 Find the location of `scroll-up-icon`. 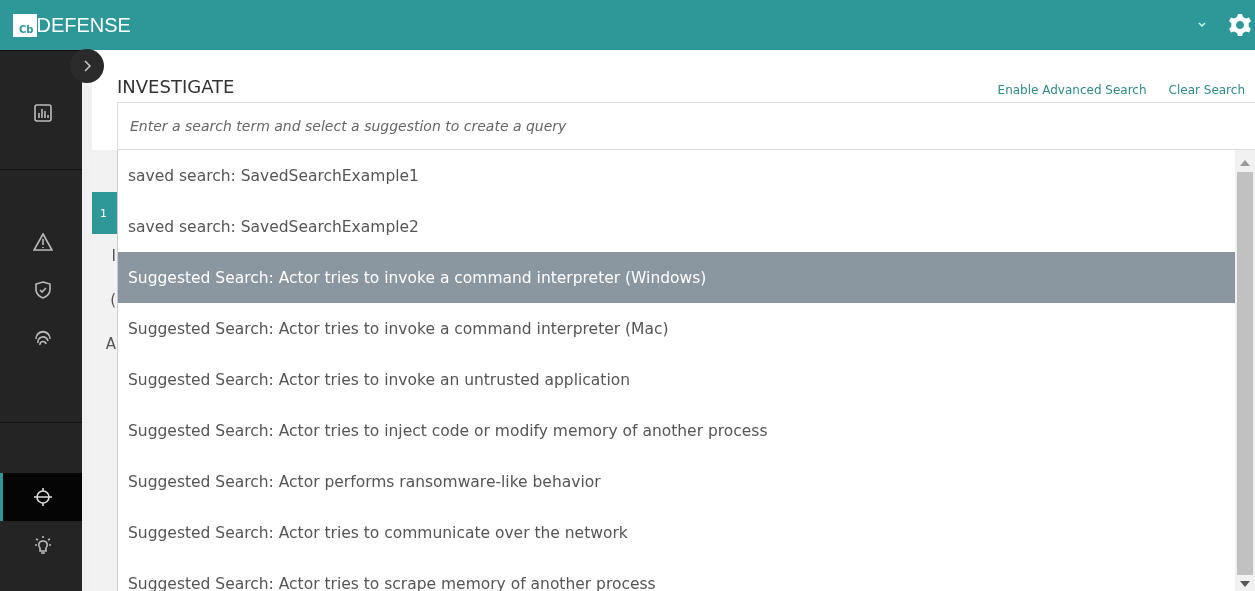

scroll-up-icon is located at coordinates (1245, 163).